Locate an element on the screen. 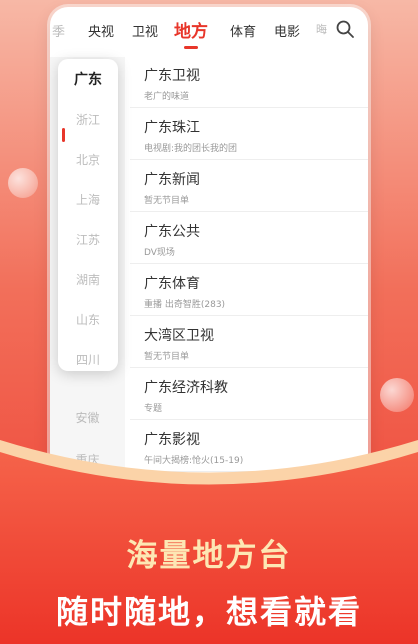 The height and width of the screenshot is (644, 418). promo-subline: 随时随地，想看就看 is located at coordinates (208, 612).